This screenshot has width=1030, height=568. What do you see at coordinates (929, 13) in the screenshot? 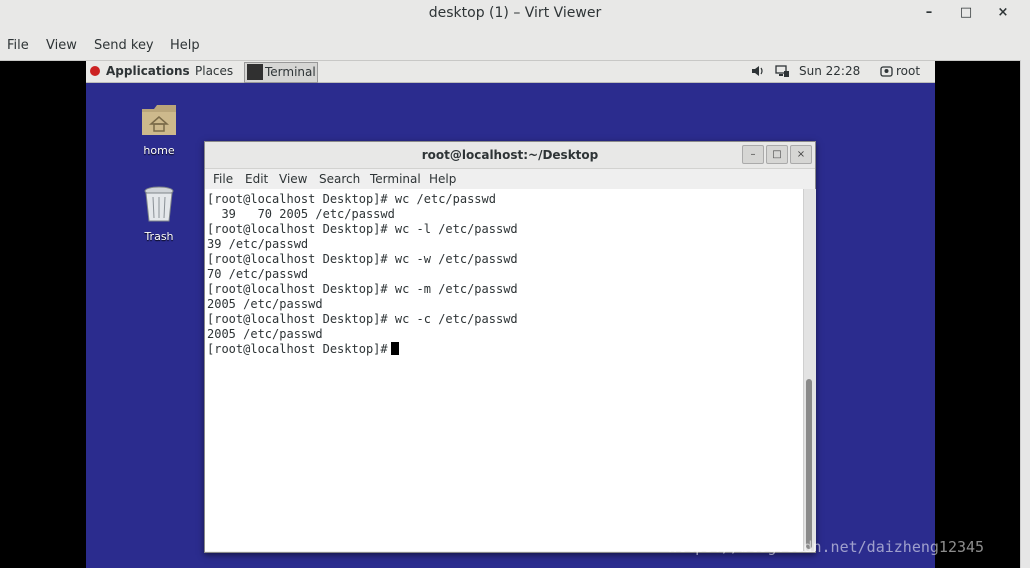
I see `minimize-button: –` at bounding box center [929, 13].